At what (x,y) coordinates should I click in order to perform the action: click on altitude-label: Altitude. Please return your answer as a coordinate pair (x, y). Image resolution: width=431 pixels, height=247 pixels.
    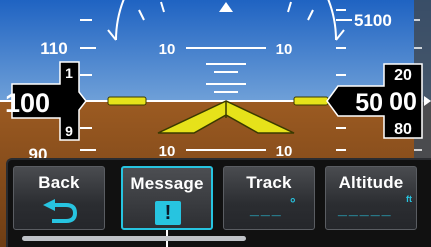
    Looking at the image, I should click on (371, 182).